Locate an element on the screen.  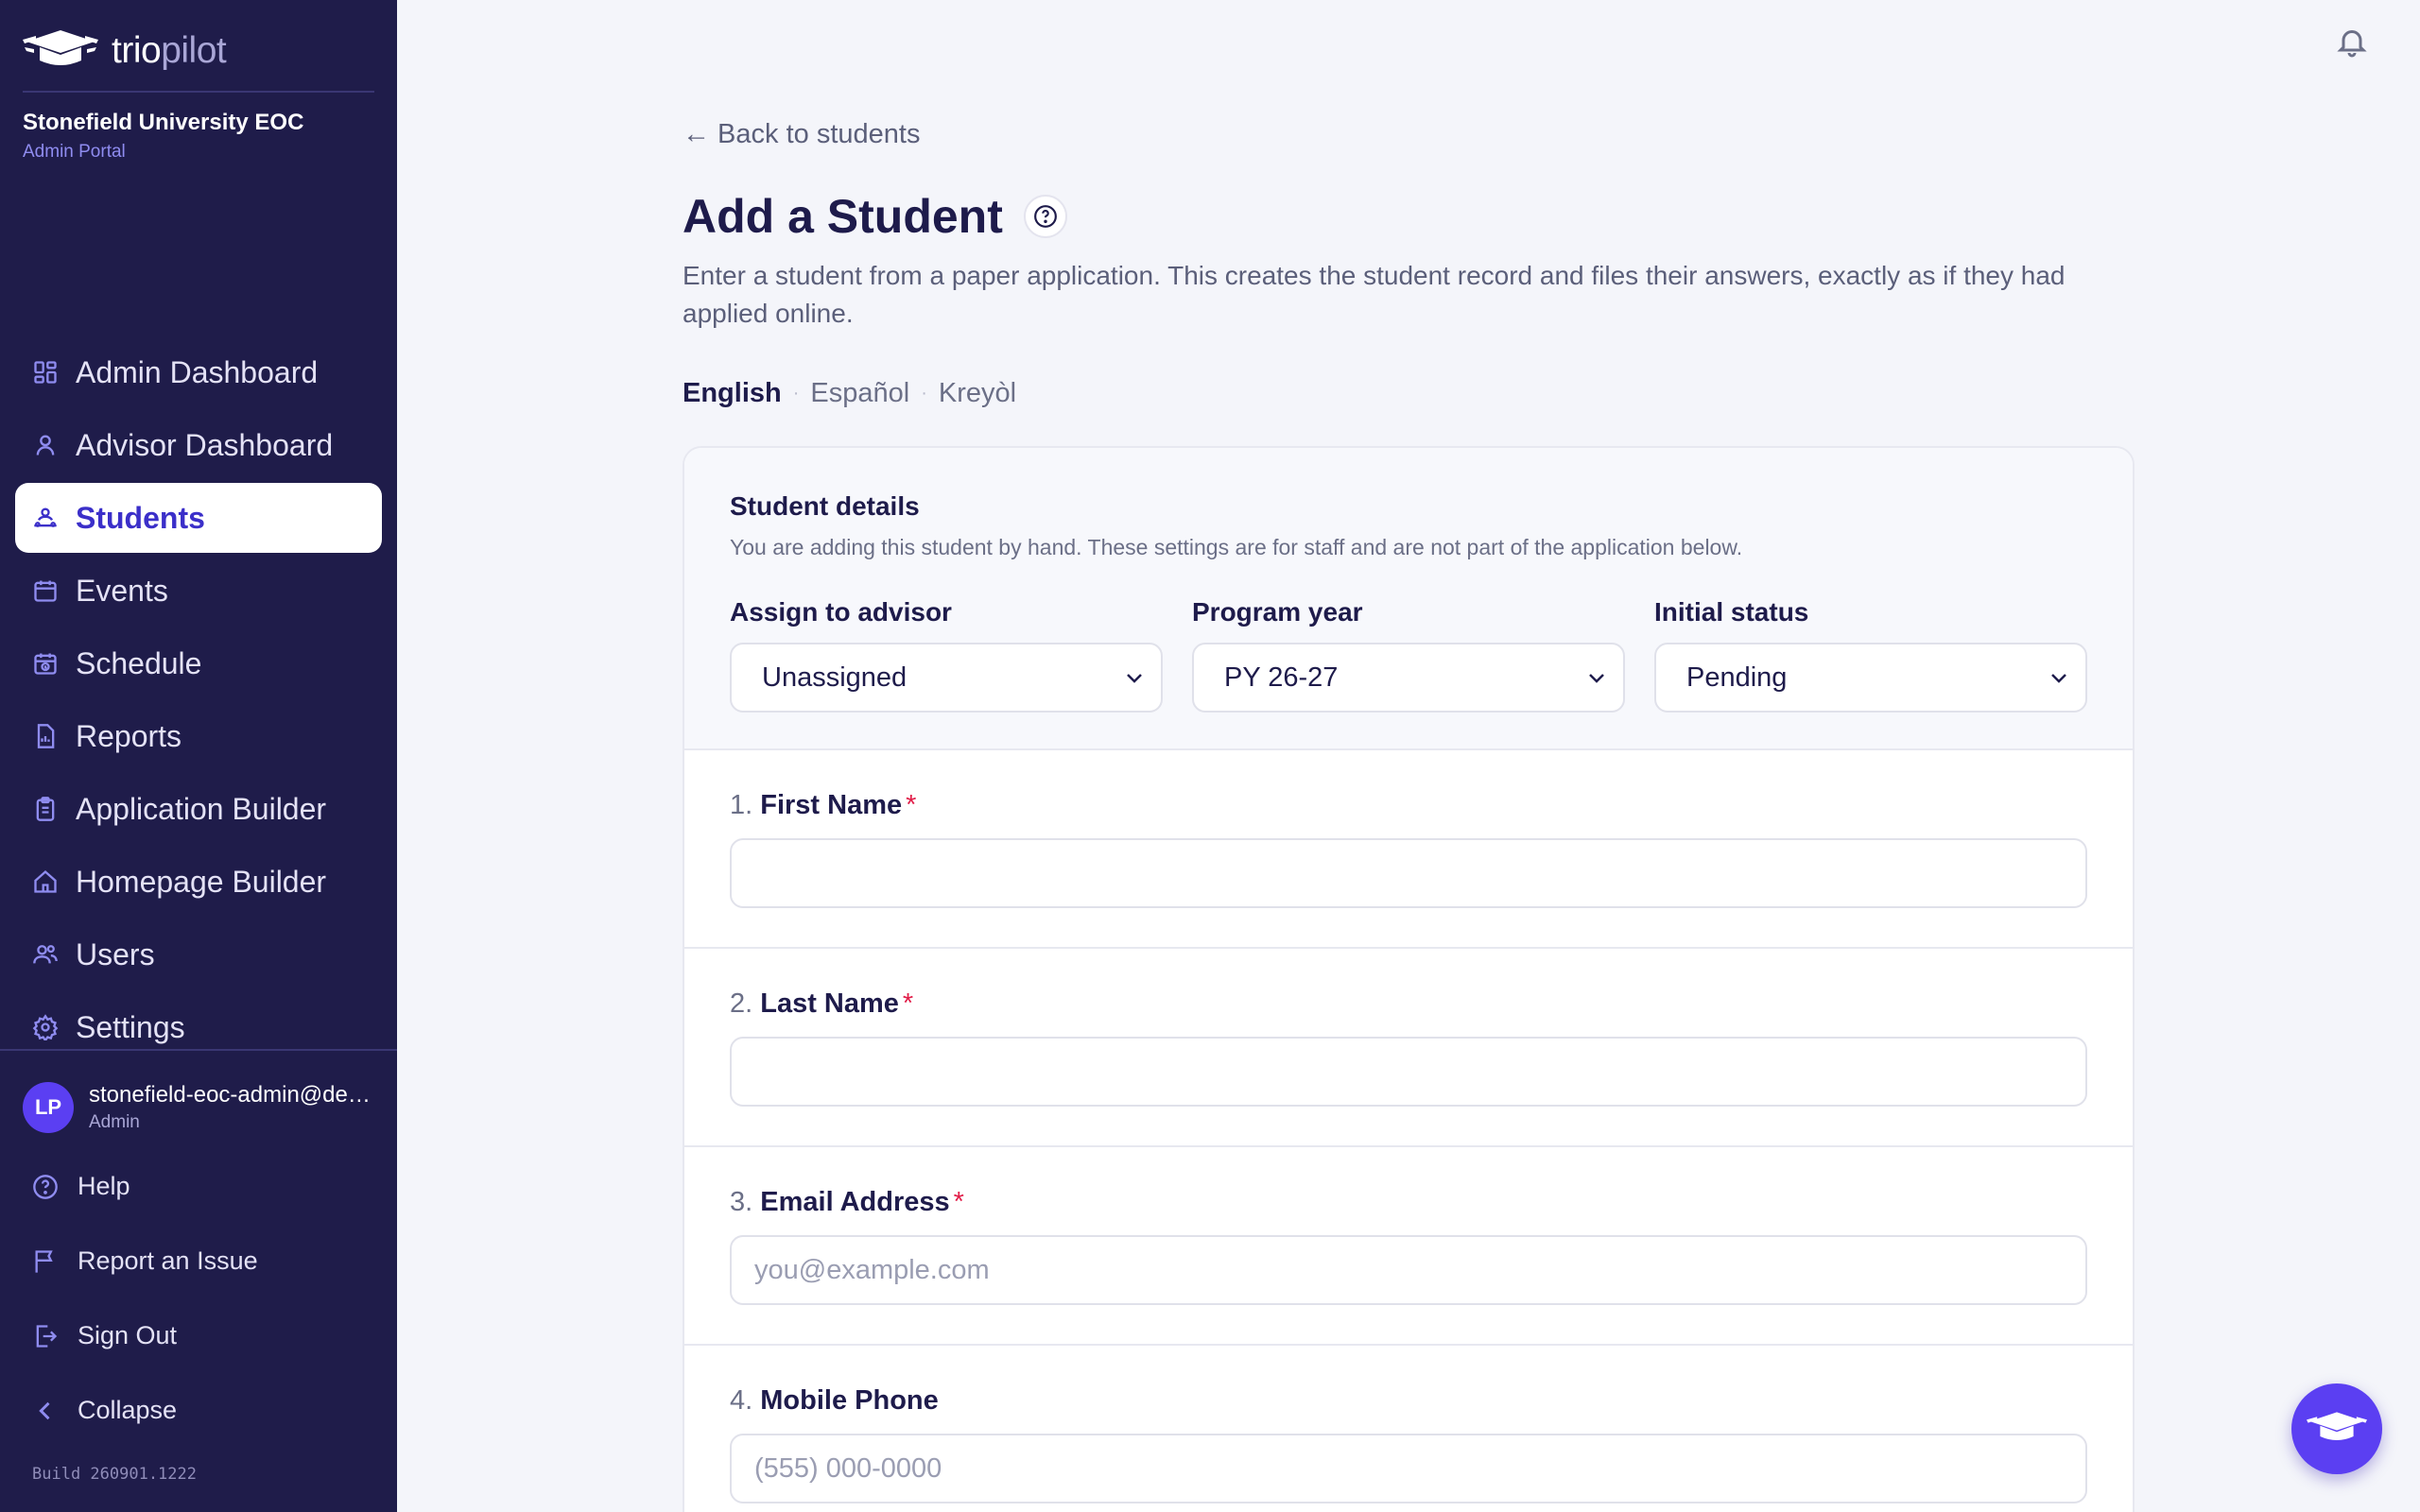
first-name-input is located at coordinates (1409, 873).